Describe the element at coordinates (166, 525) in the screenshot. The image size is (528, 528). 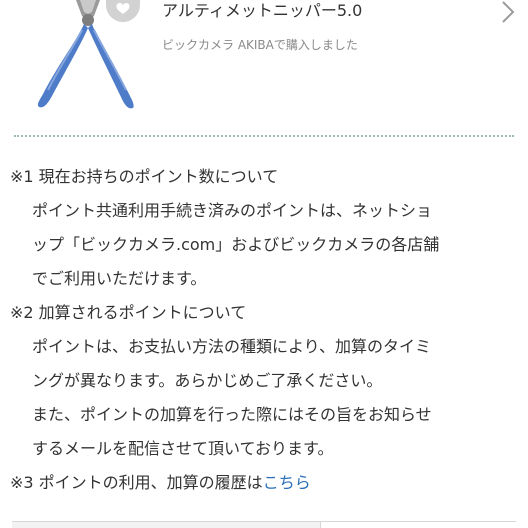
I see `table-header-cell` at that location.